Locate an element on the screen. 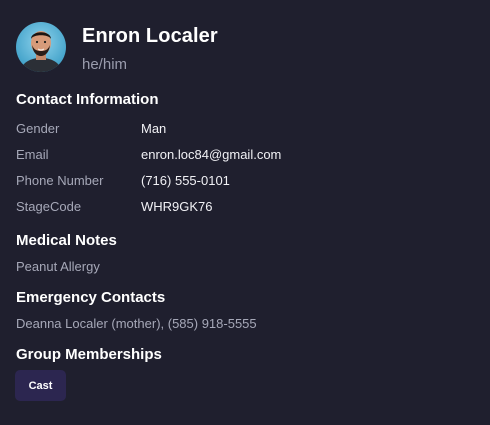  avatar is located at coordinates (41, 47).